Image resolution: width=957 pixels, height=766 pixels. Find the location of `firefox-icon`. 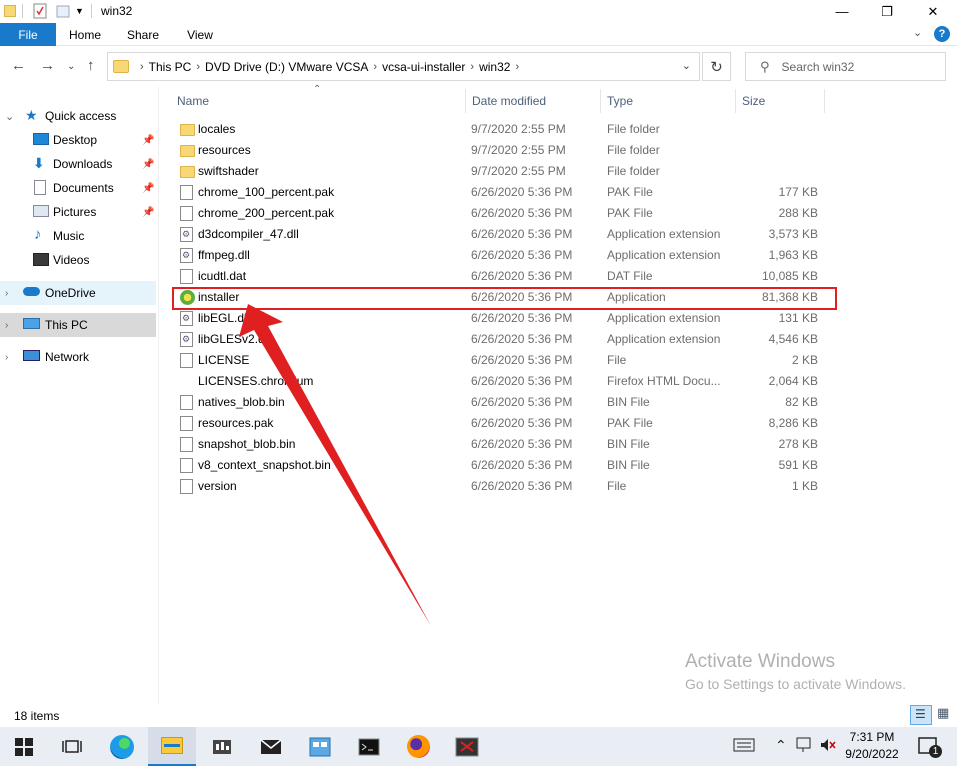

firefox-icon is located at coordinates (418, 746).